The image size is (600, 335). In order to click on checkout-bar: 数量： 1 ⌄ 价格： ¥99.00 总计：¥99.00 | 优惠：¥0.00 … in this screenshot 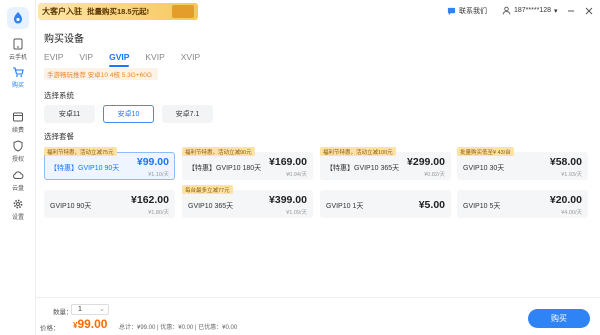, I will do `click(318, 316)`.